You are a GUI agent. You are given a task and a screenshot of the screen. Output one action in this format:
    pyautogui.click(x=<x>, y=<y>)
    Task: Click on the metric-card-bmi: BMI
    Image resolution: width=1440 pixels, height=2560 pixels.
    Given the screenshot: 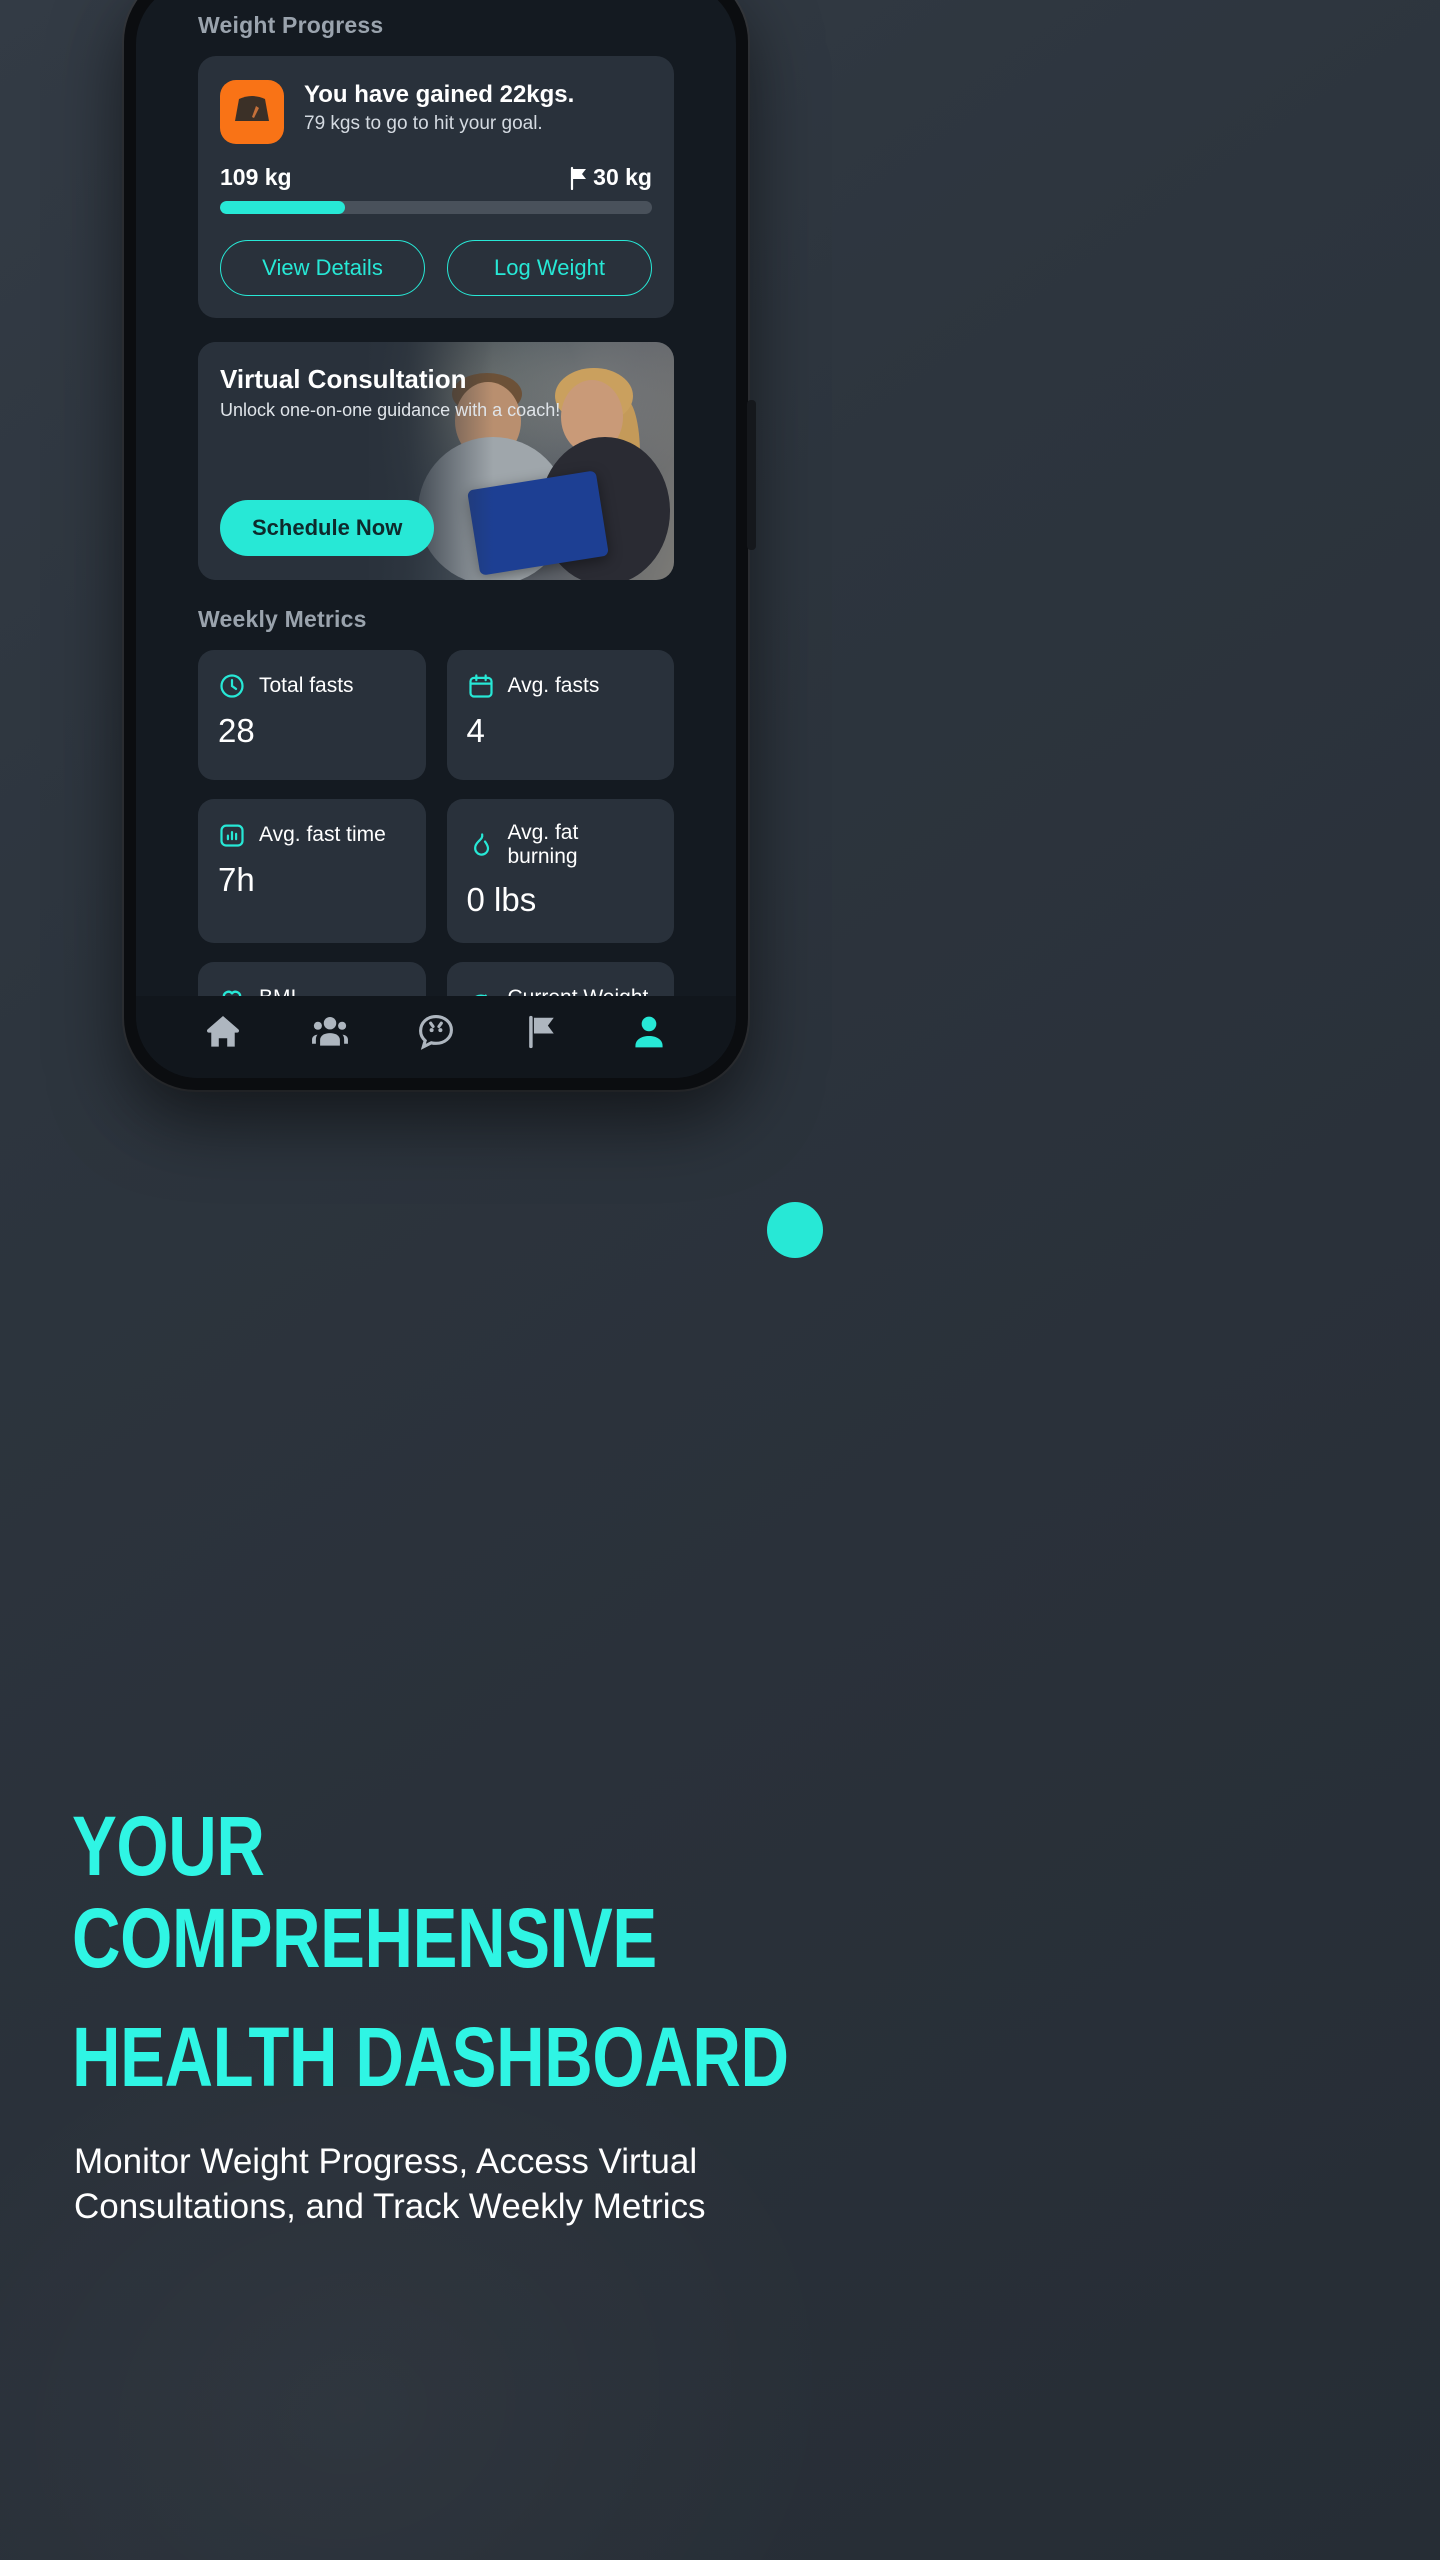 What is the action you would take?
    pyautogui.click(x=312, y=979)
    